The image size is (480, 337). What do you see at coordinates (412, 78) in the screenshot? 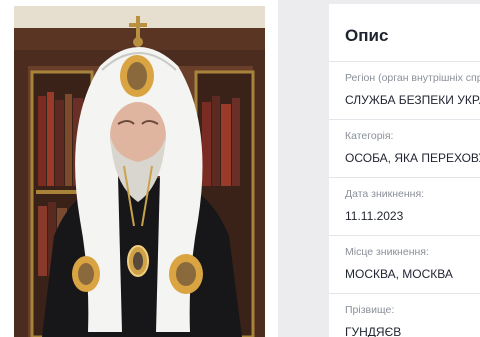
I see `field-label: Регіон (орган внутрішніх спра` at bounding box center [412, 78].